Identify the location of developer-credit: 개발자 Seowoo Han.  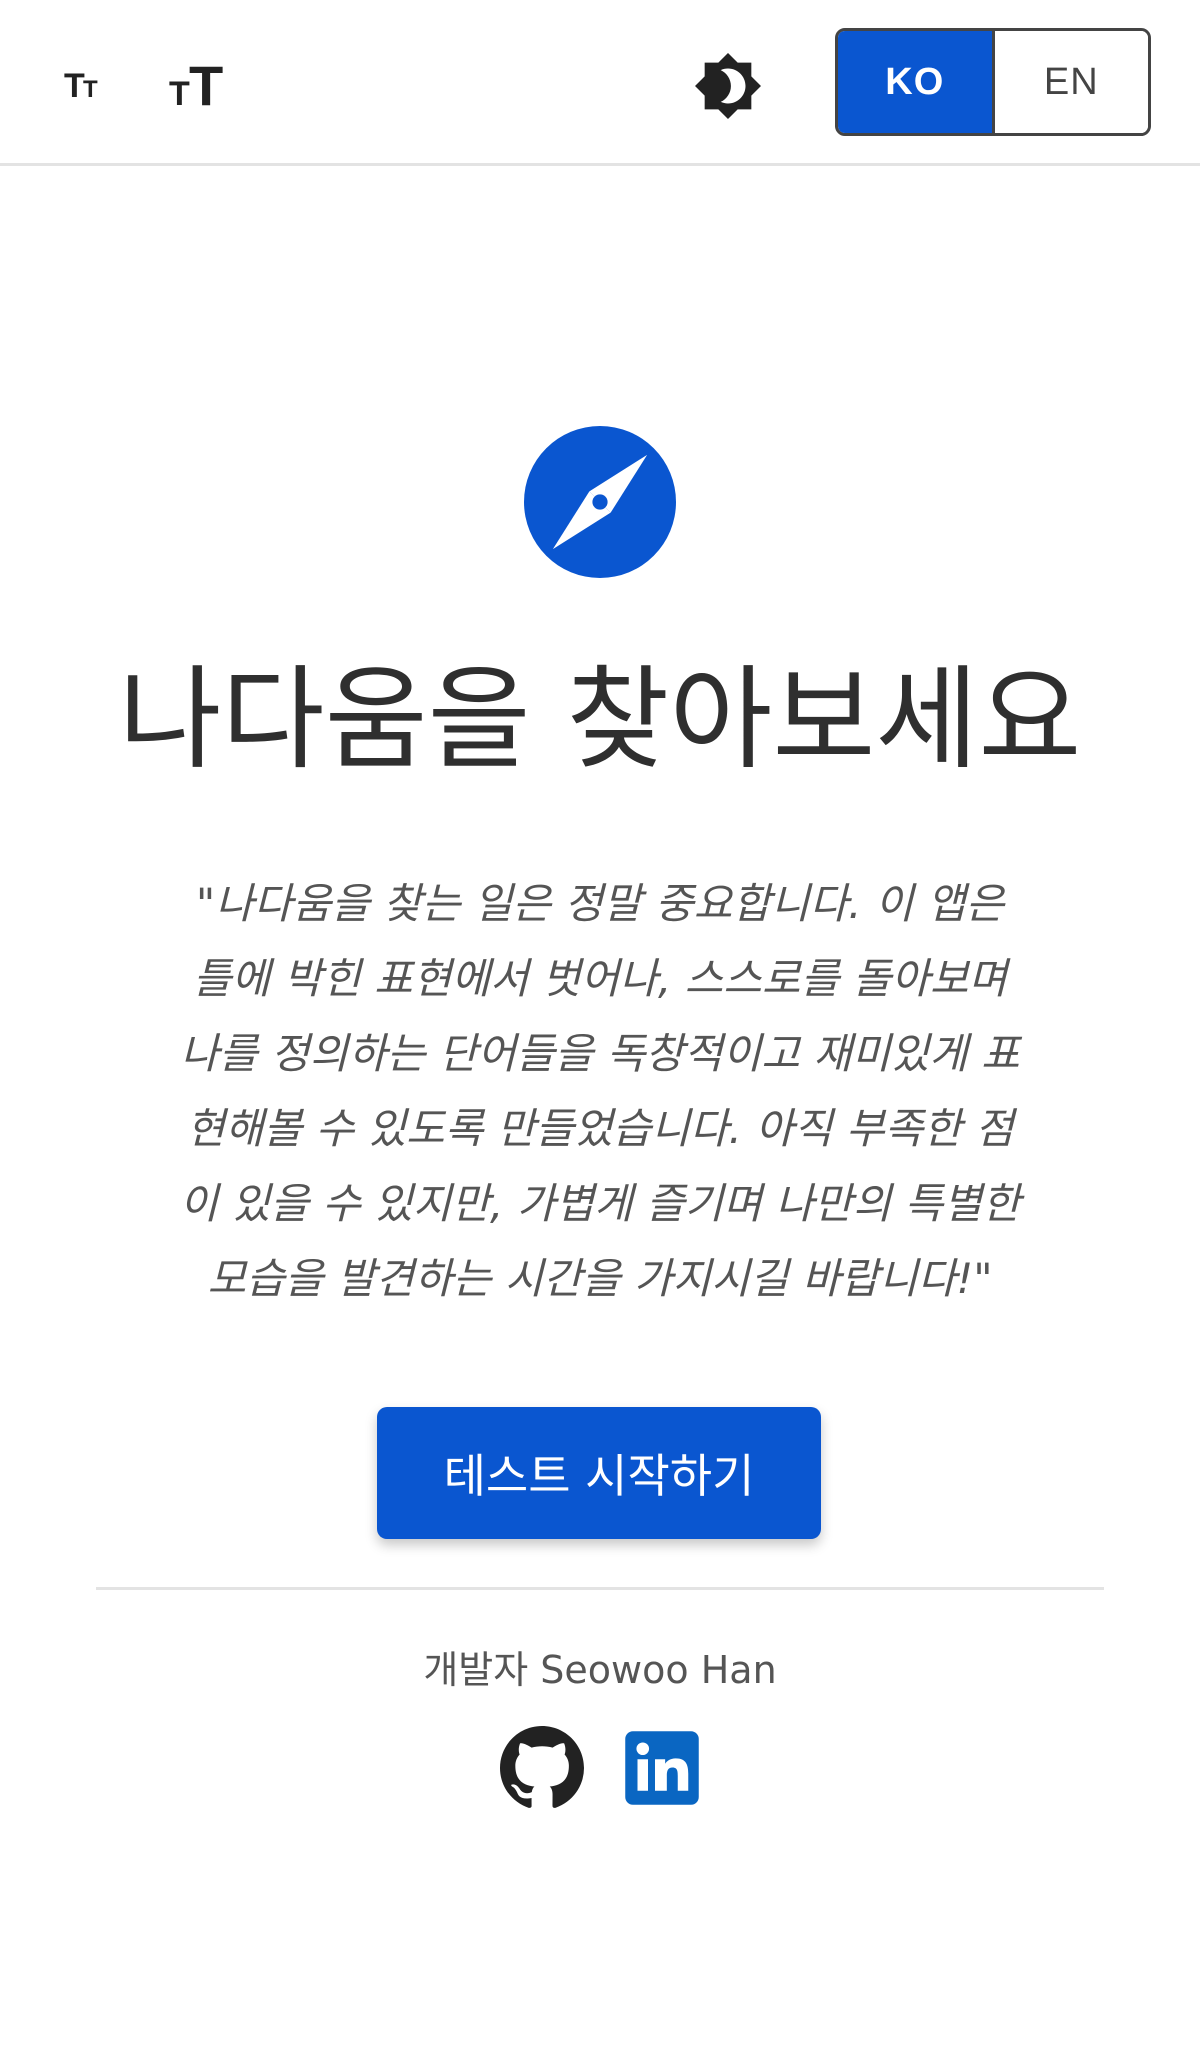
(600, 1670).